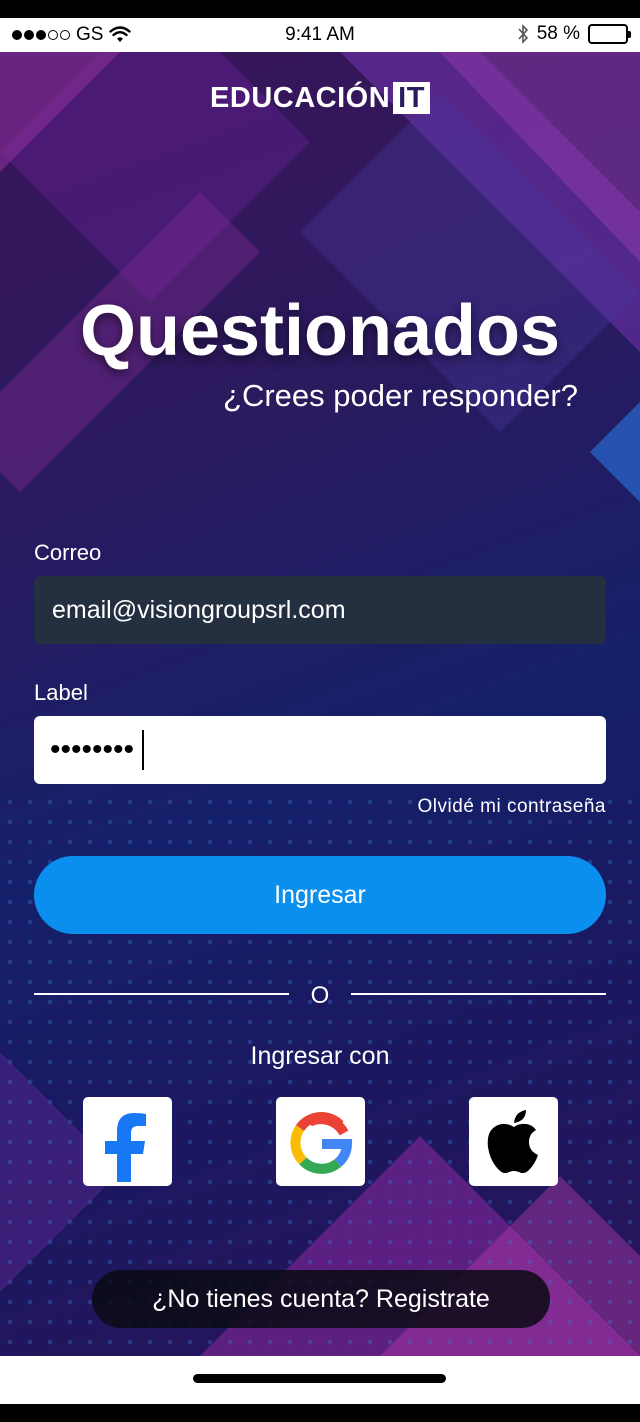 The image size is (640, 1422). What do you see at coordinates (321, 1299) in the screenshot?
I see `register-link: ¿No tienes cuenta? Registrate` at bounding box center [321, 1299].